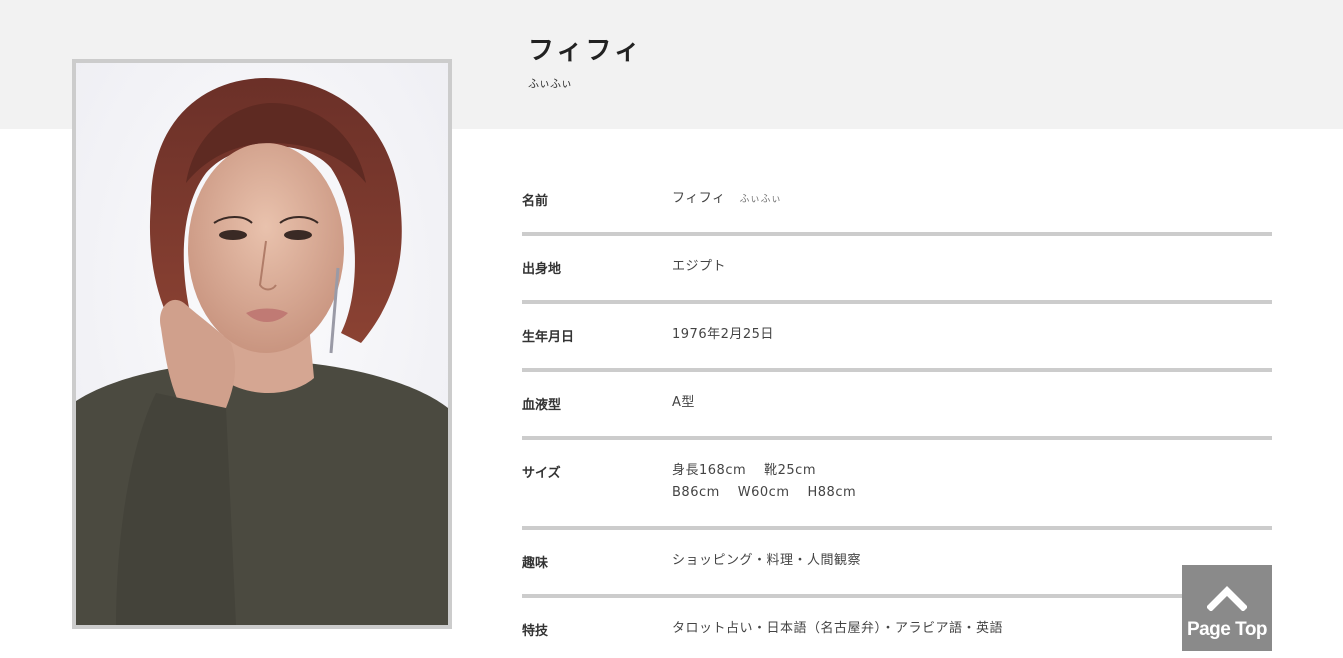 The image size is (1343, 658). What do you see at coordinates (699, 198) in the screenshot?
I see `name-value: フィフィ` at bounding box center [699, 198].